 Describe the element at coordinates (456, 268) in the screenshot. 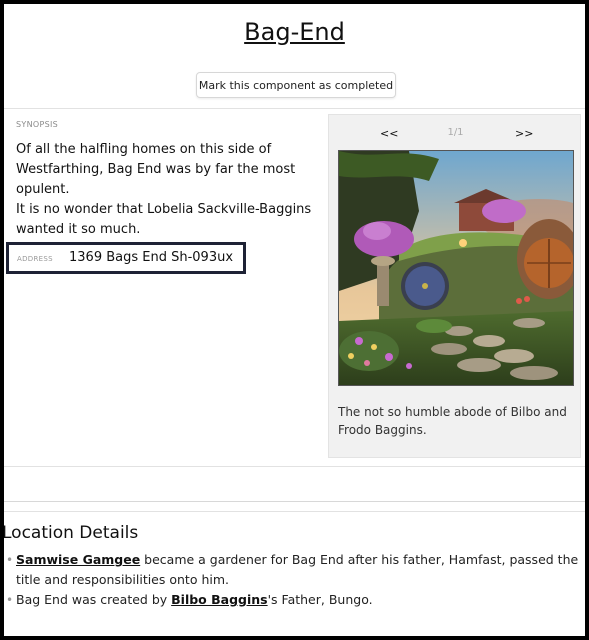

I see `hobbit-hole-image` at that location.